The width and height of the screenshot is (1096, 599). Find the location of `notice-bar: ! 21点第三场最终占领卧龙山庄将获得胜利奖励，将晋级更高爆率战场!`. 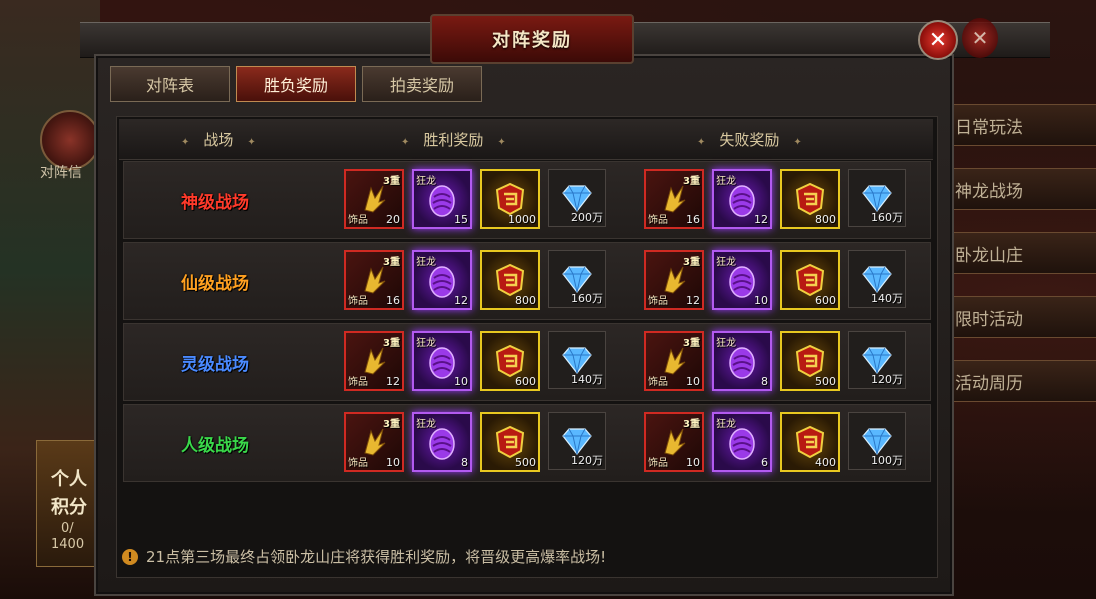

notice-bar: ! 21点第三场最终占领卧龙山庄将获得胜利奖励，将晋级更高爆率战场! is located at coordinates (364, 556).